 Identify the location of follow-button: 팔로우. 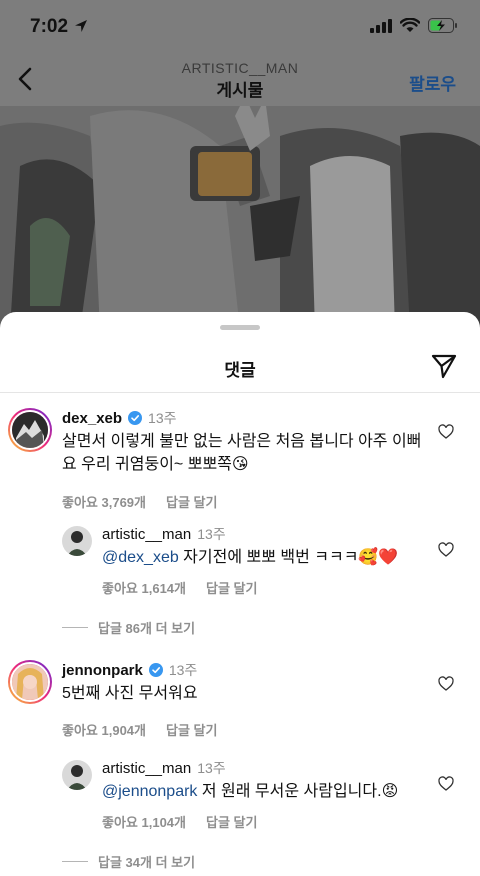
(432, 82).